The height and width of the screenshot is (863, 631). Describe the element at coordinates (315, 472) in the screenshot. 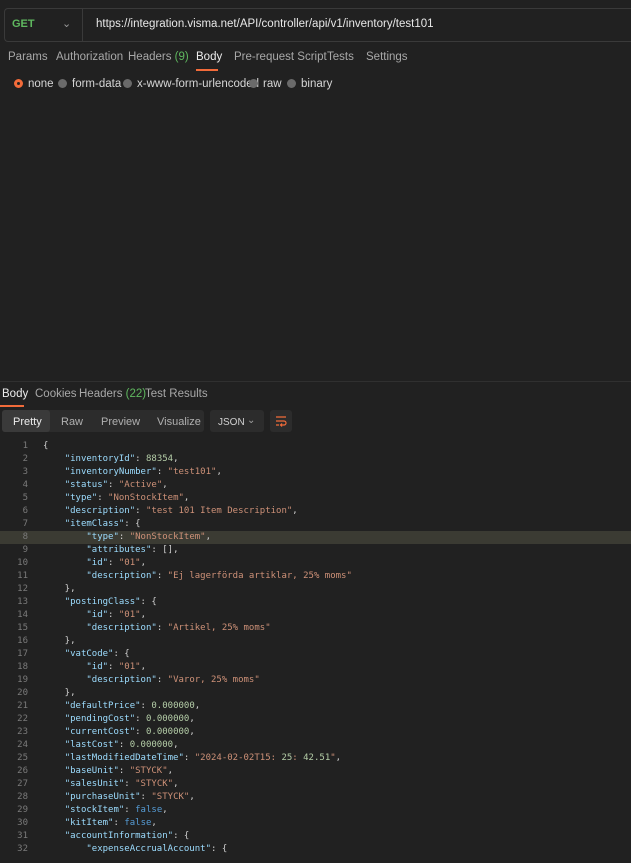

I see `code-line: 3 "inventoryNumber": "test101",` at that location.